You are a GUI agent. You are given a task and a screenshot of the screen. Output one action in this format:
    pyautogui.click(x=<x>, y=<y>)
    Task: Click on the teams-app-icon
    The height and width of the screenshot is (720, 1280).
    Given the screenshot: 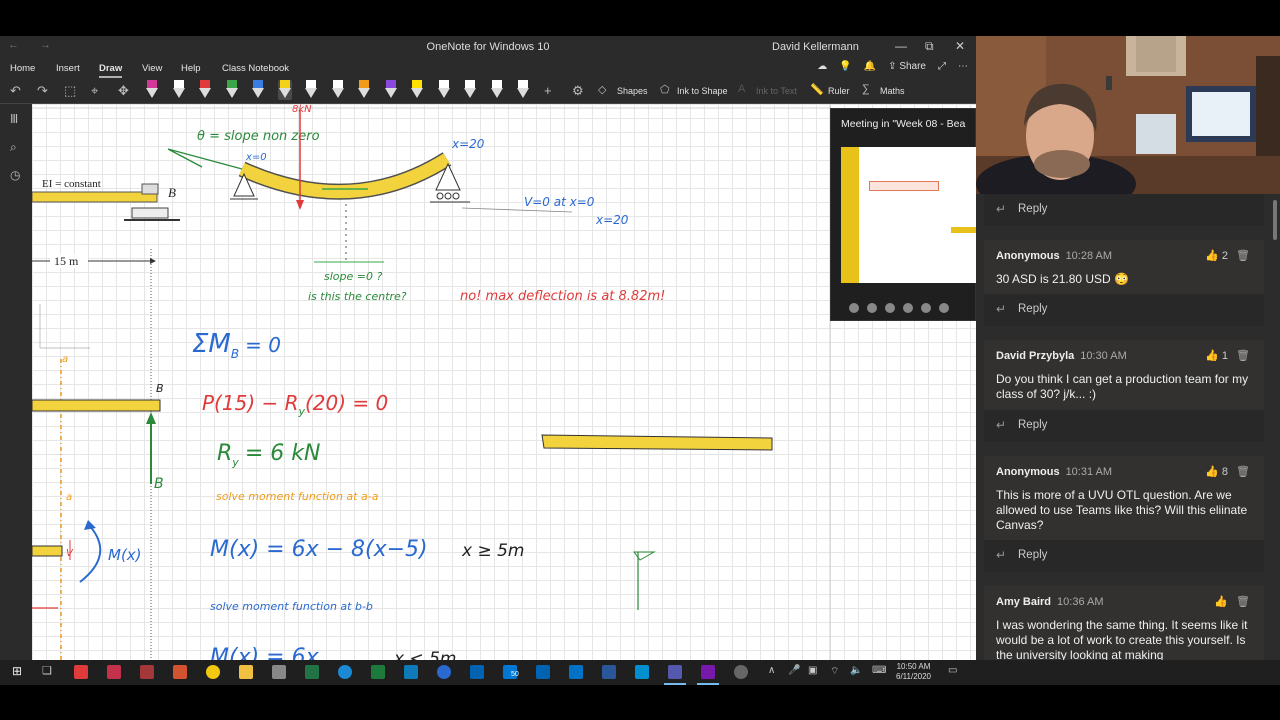 What is the action you would take?
    pyautogui.click(x=675, y=675)
    